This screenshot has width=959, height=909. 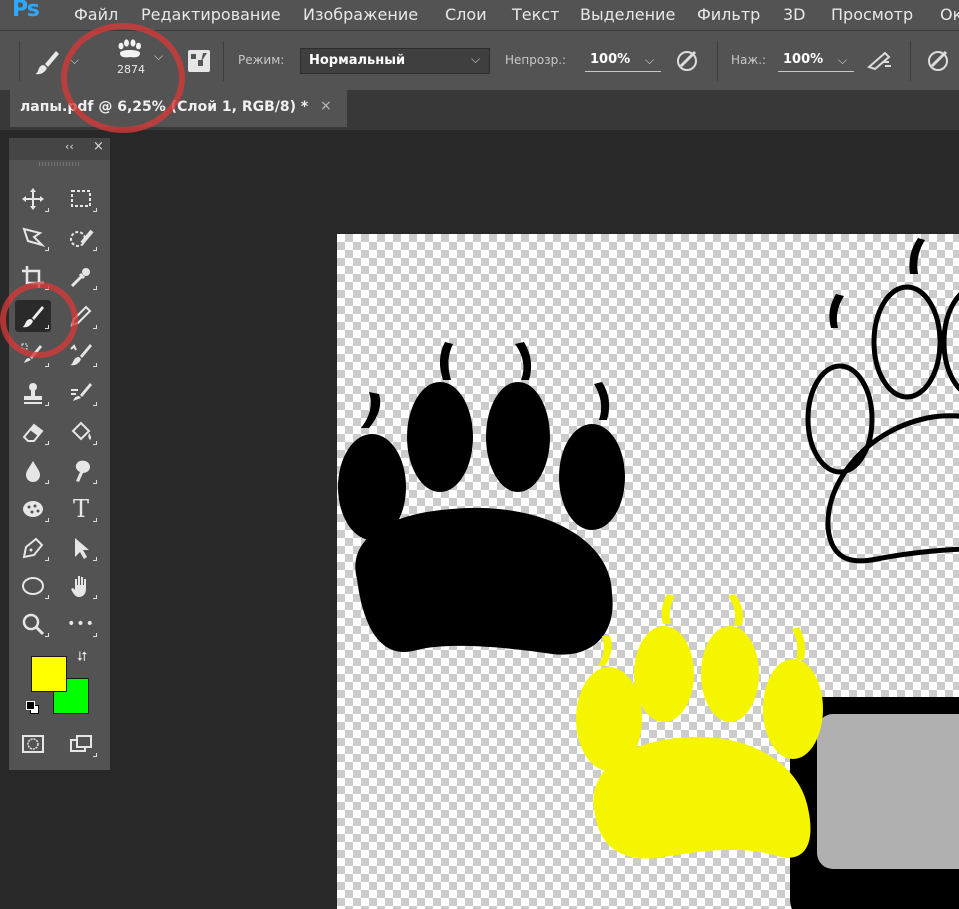 I want to click on menu-edit: Редактирование, so click(x=211, y=14).